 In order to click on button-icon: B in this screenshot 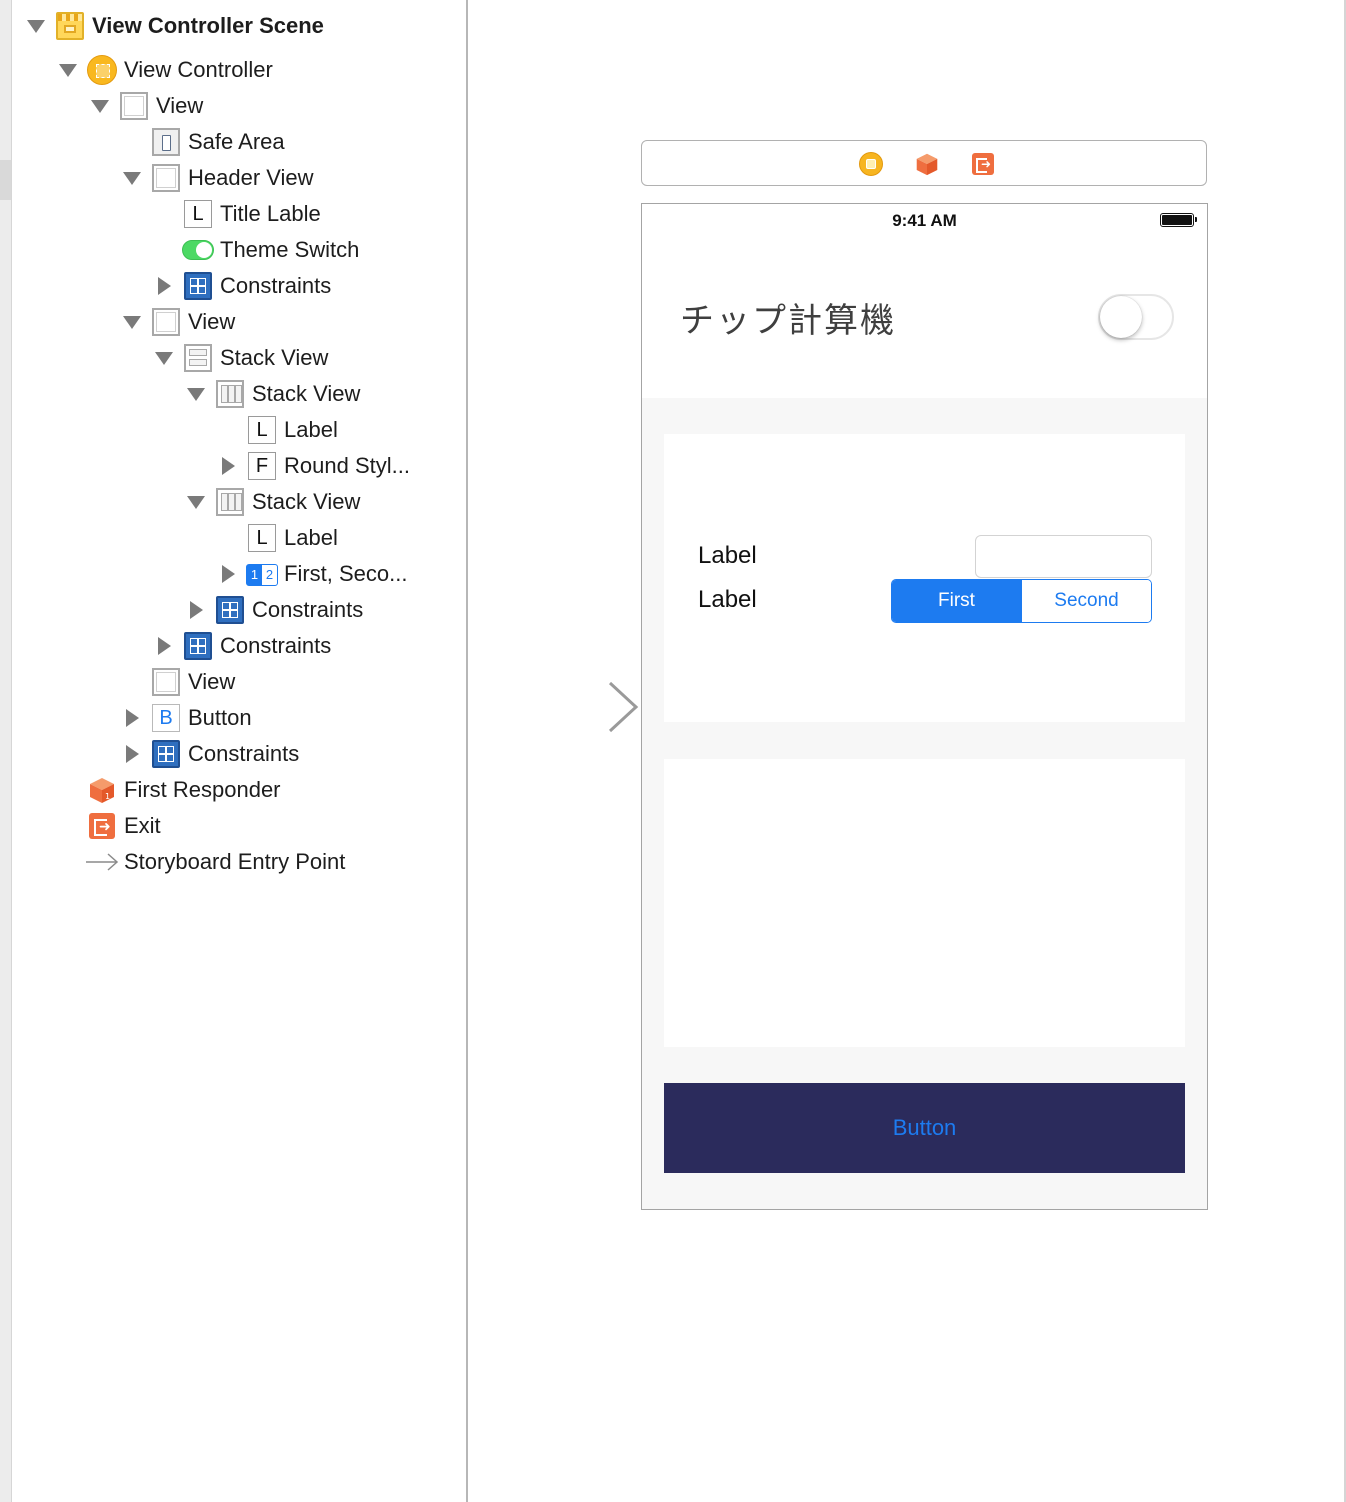, I will do `click(166, 718)`.